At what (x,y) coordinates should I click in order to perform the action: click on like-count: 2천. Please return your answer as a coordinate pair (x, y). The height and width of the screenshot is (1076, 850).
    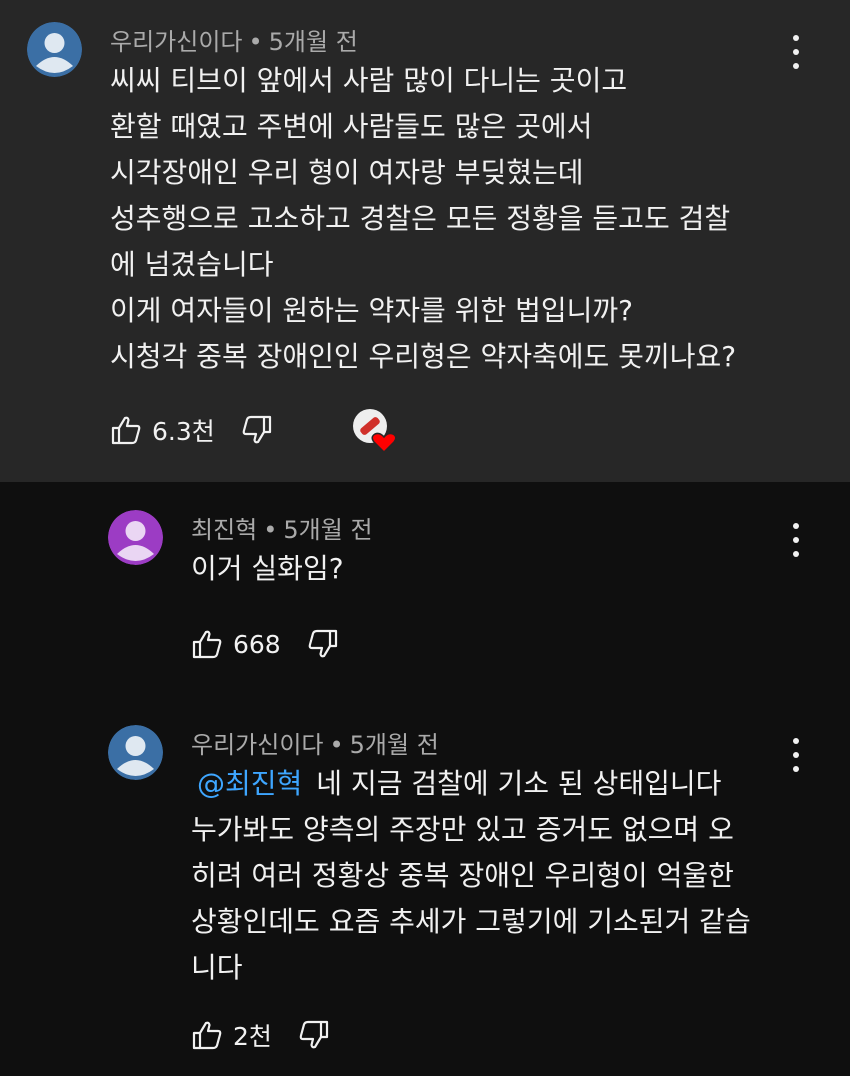
    Looking at the image, I should click on (252, 1036).